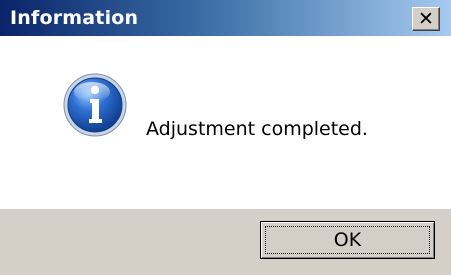 The image size is (451, 275). I want to click on ok-button-label: OK, so click(347, 240).